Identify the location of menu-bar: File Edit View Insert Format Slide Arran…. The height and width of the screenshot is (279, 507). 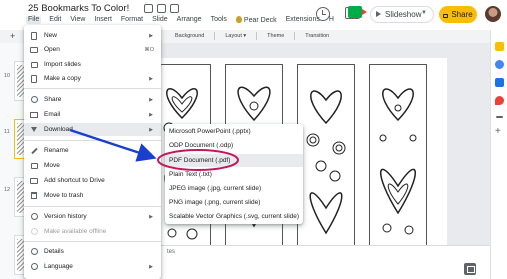
(180, 20).